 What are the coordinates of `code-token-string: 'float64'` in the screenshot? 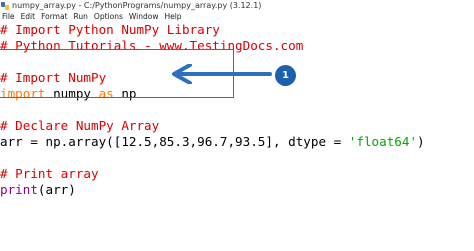 It's located at (383, 141).